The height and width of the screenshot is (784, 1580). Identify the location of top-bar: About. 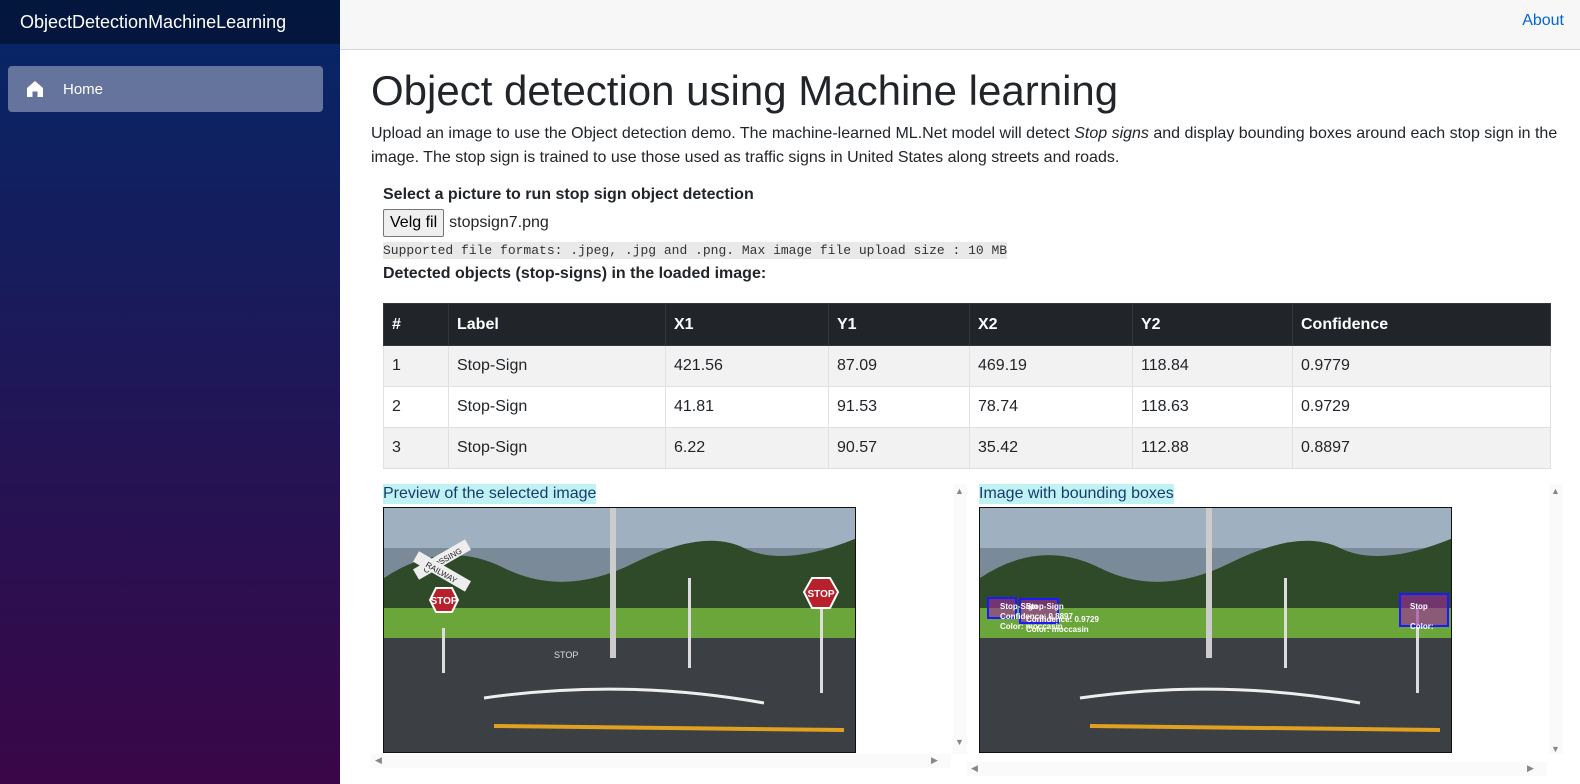
(960, 25).